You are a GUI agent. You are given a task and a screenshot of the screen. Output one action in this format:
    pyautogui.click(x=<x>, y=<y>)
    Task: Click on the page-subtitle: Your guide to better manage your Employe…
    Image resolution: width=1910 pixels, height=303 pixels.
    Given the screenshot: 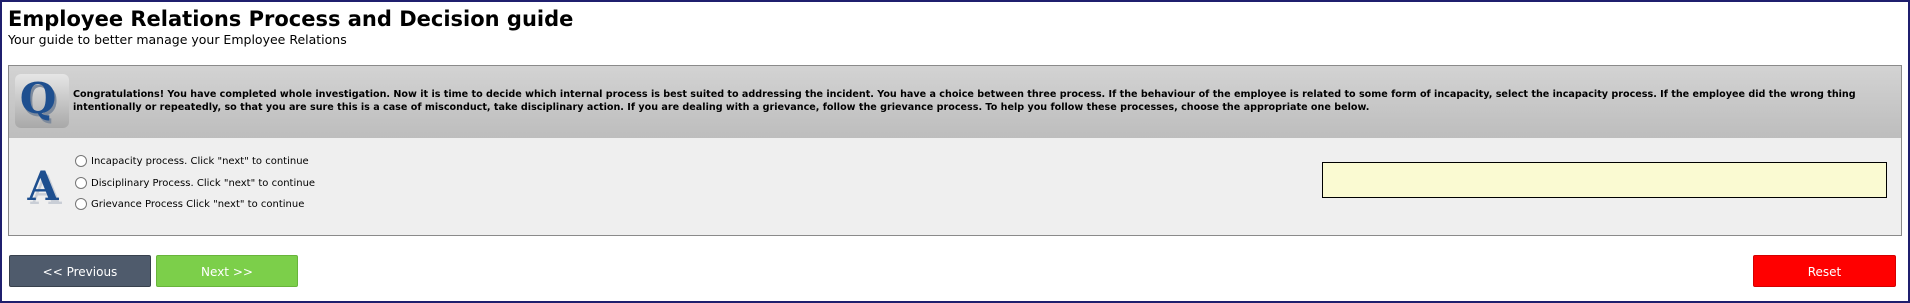 What is the action you would take?
    pyautogui.click(x=177, y=39)
    